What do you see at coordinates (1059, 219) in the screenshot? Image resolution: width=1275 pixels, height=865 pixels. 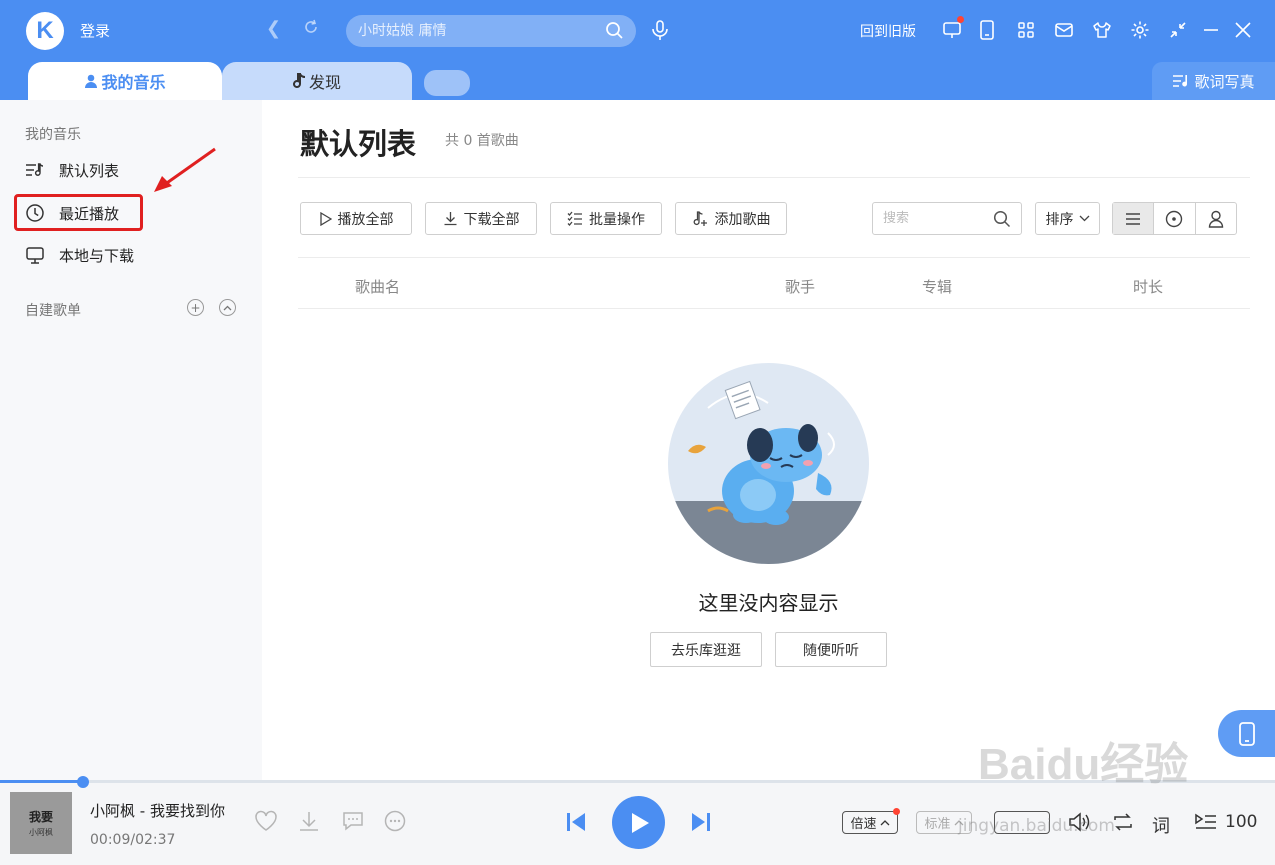 I see `sort-label: 排序` at bounding box center [1059, 219].